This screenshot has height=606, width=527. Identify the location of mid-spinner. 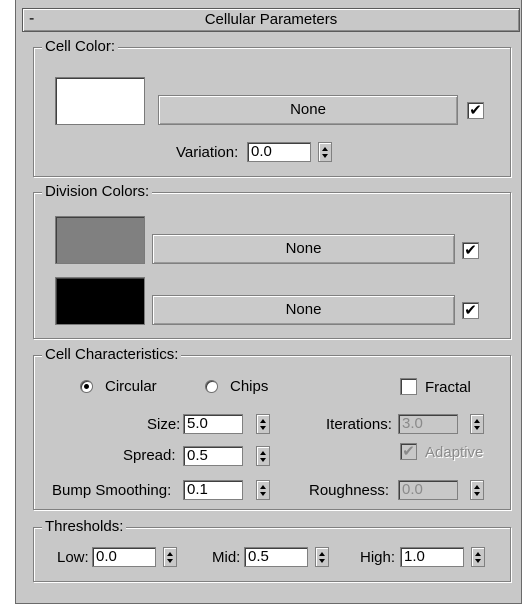
(322, 557).